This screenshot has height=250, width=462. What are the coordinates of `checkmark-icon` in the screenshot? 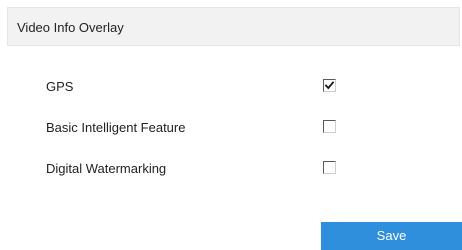 It's located at (329, 85).